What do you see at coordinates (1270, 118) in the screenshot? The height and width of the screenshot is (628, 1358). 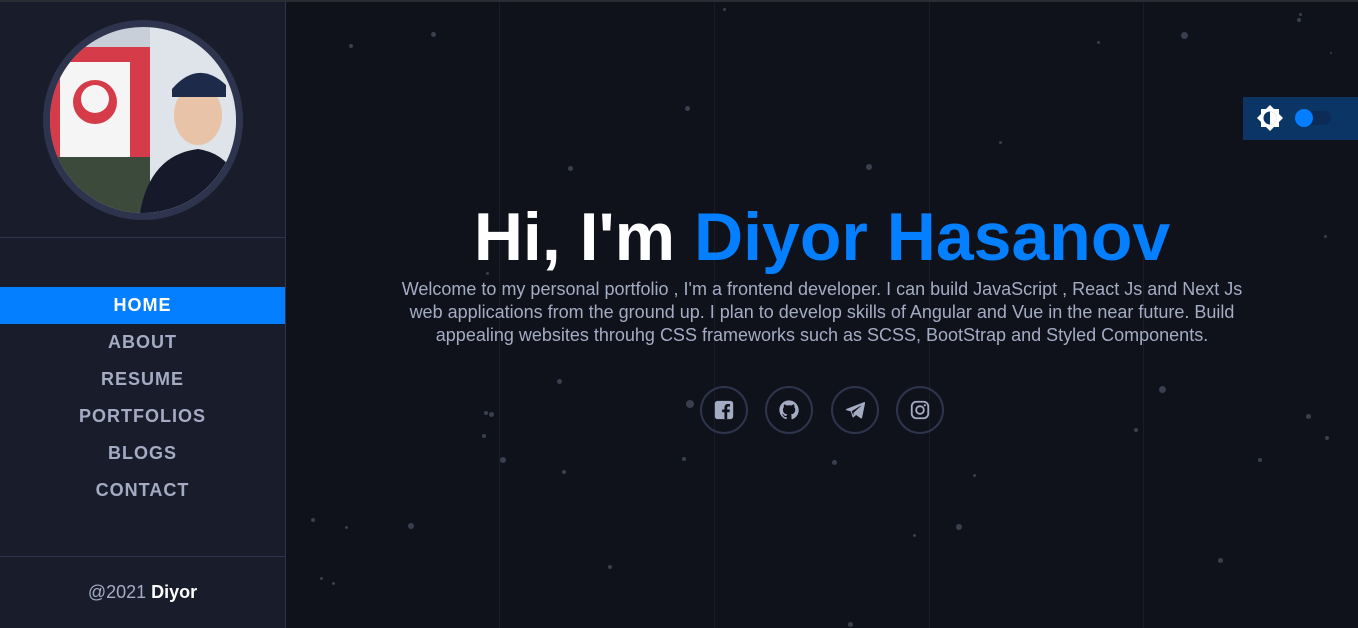 I see `brightness-icon` at bounding box center [1270, 118].